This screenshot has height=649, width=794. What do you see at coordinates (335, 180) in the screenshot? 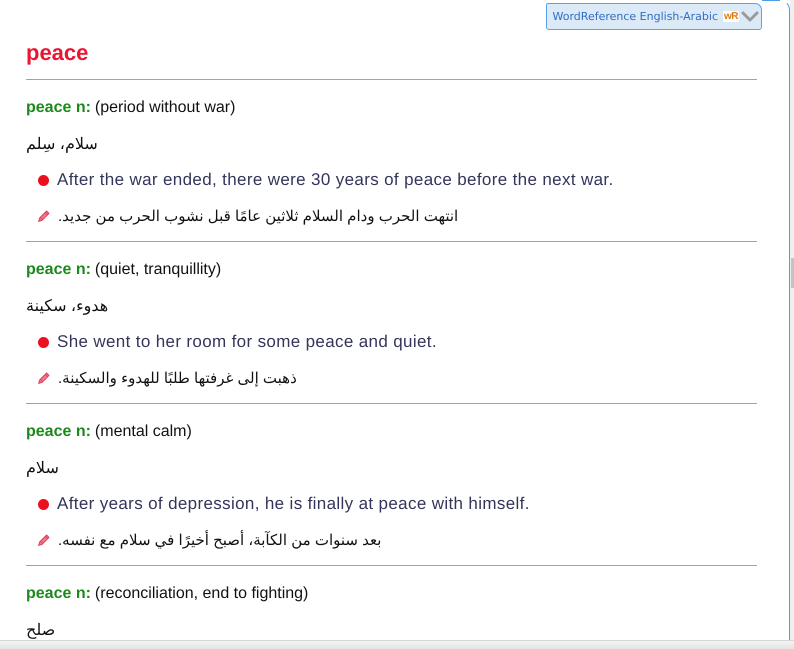
I see `example-sentence: After the war ended, there were 30 years of peace before the next war.` at bounding box center [335, 180].